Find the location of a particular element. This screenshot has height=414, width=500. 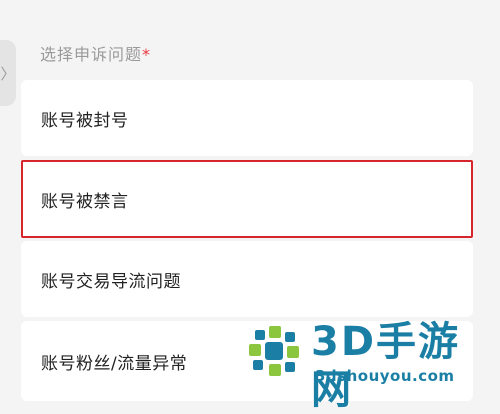

watermark: 3D手游网 3dshouyou.com is located at coordinates (371, 365).